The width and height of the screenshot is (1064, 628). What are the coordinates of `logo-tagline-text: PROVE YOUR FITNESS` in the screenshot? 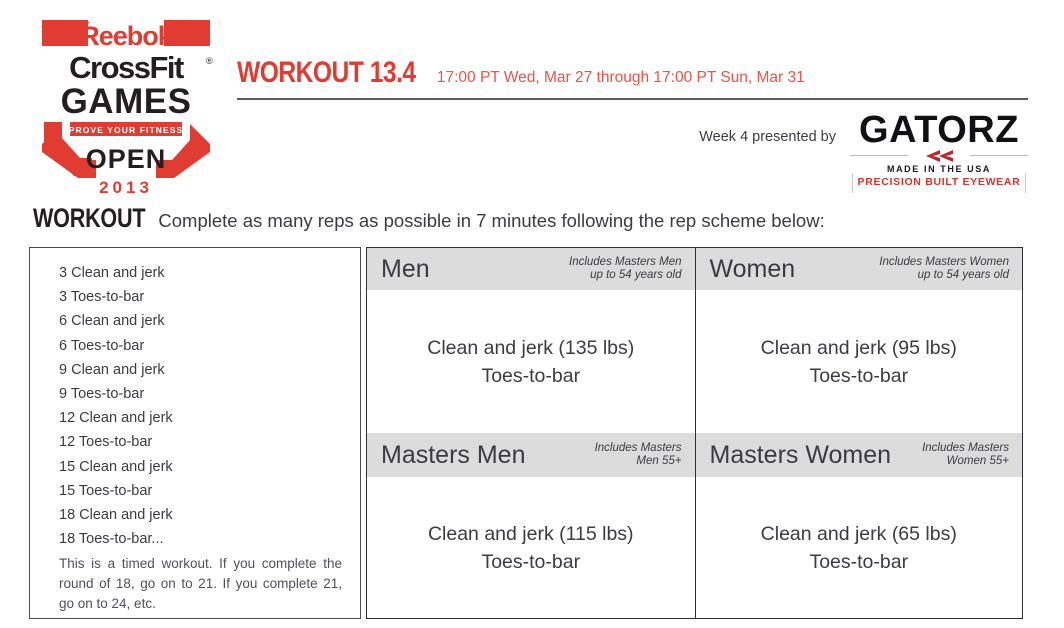 It's located at (126, 130).